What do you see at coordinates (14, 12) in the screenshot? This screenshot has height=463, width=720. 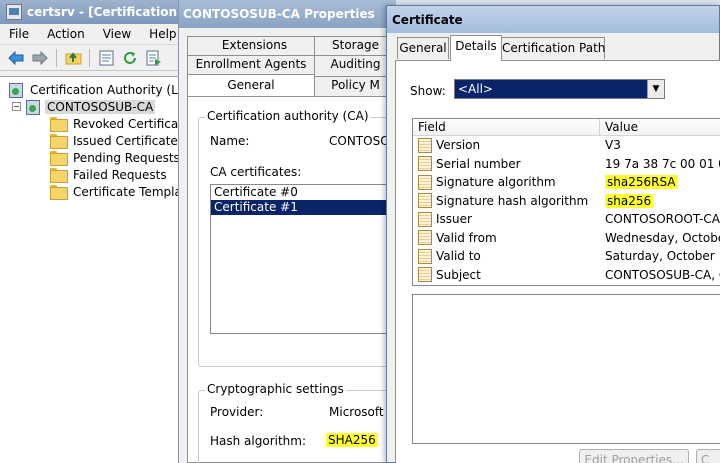 I see `certsrv-app-icon` at bounding box center [14, 12].